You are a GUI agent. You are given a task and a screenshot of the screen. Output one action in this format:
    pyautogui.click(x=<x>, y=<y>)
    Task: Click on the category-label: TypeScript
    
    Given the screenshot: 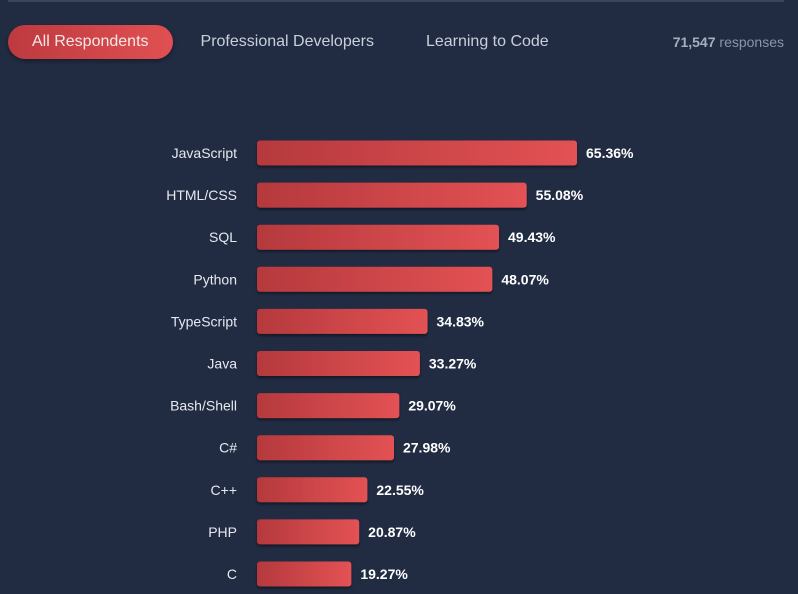 What is the action you would take?
    pyautogui.click(x=204, y=321)
    